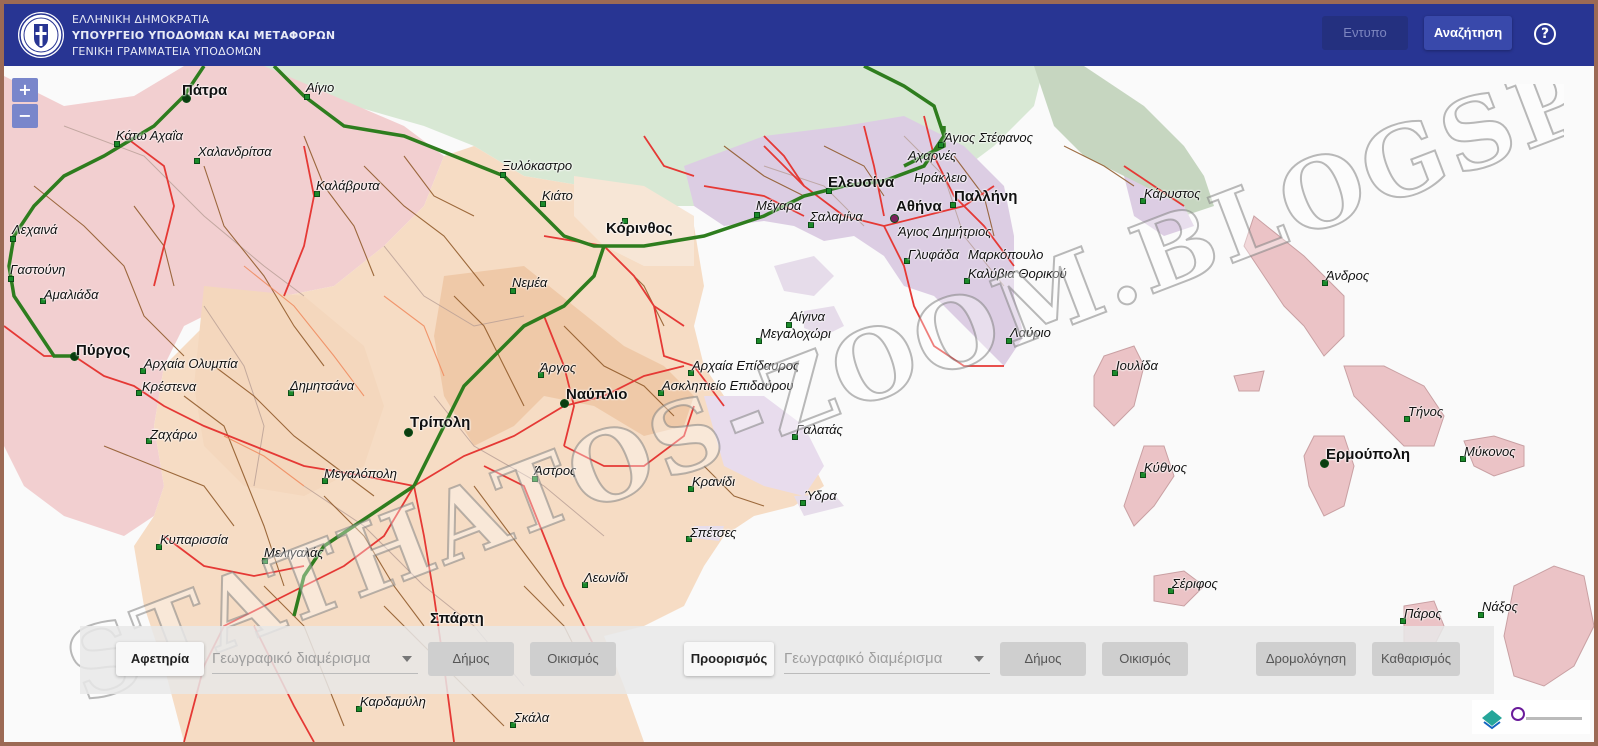 This screenshot has width=1598, height=746. I want to click on place-markopoulo: Μαρκόπουλο, so click(1005, 254).